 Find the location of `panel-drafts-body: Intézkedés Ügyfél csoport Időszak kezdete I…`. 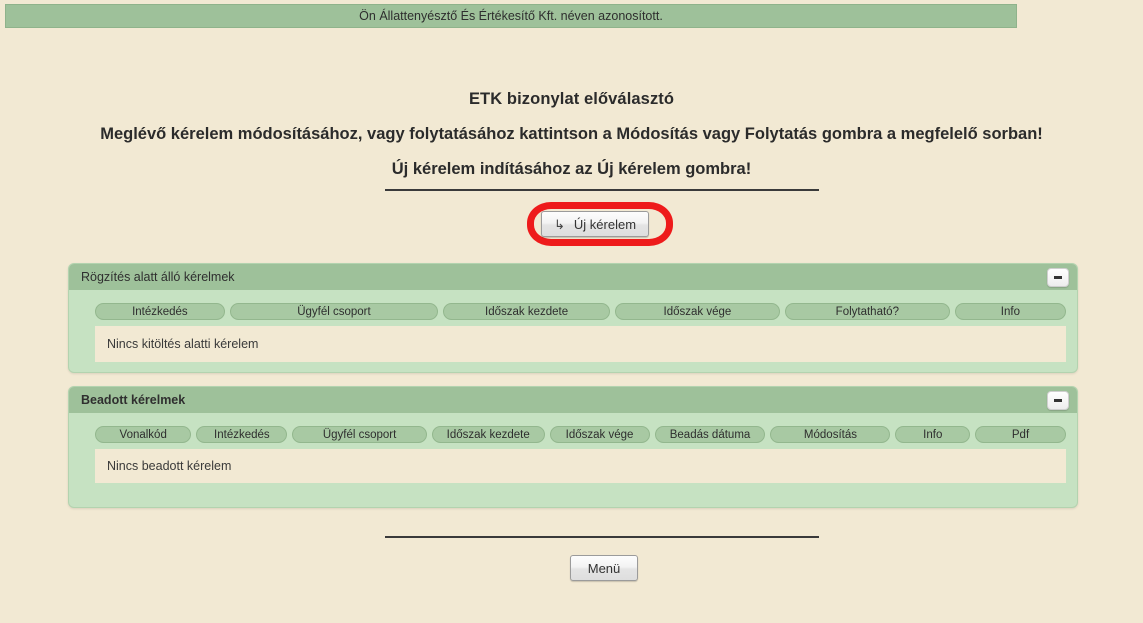

panel-drafts-body: Intézkedés Ügyfél csoport Időszak kezdete I… is located at coordinates (573, 331).